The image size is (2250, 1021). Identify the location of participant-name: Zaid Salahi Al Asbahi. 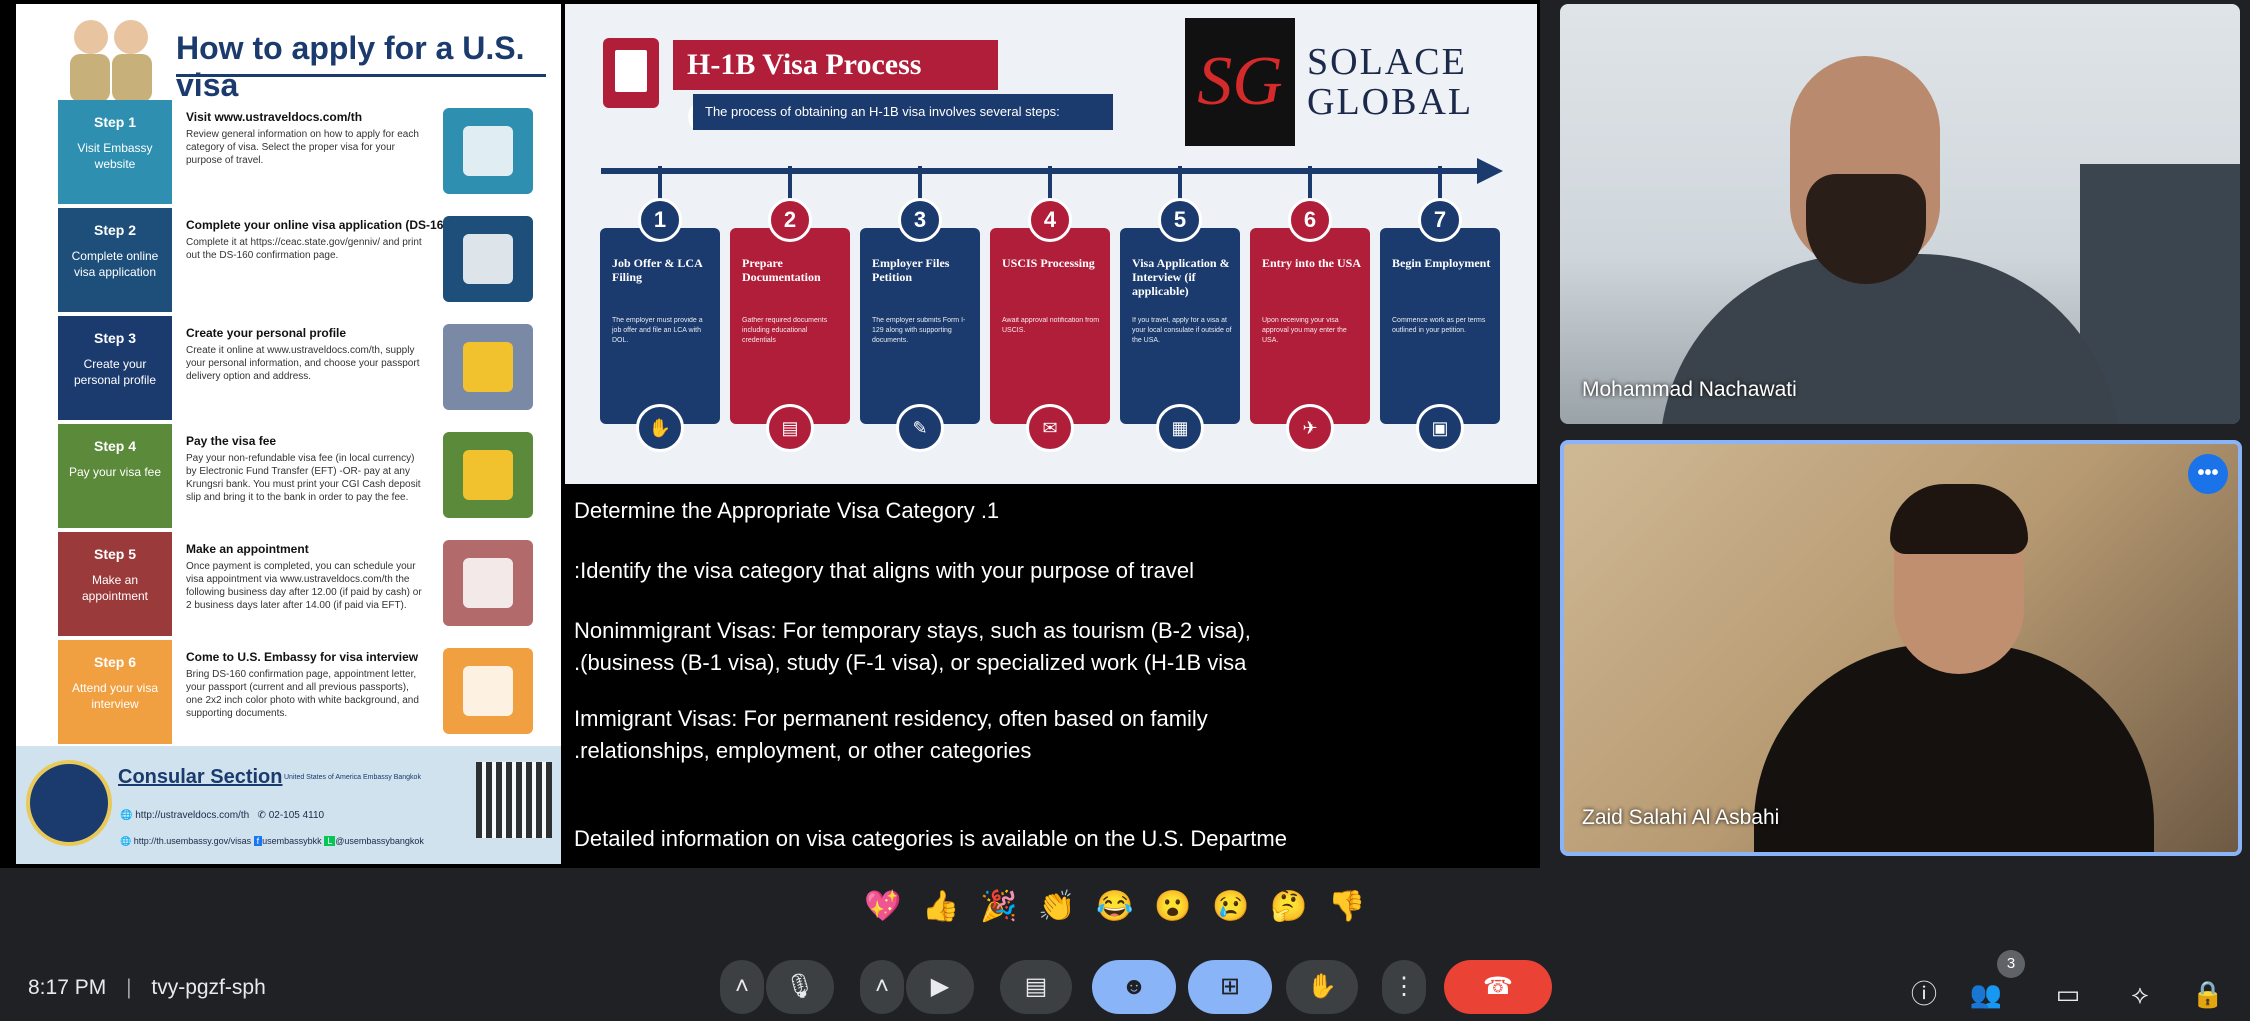
(1681, 817).